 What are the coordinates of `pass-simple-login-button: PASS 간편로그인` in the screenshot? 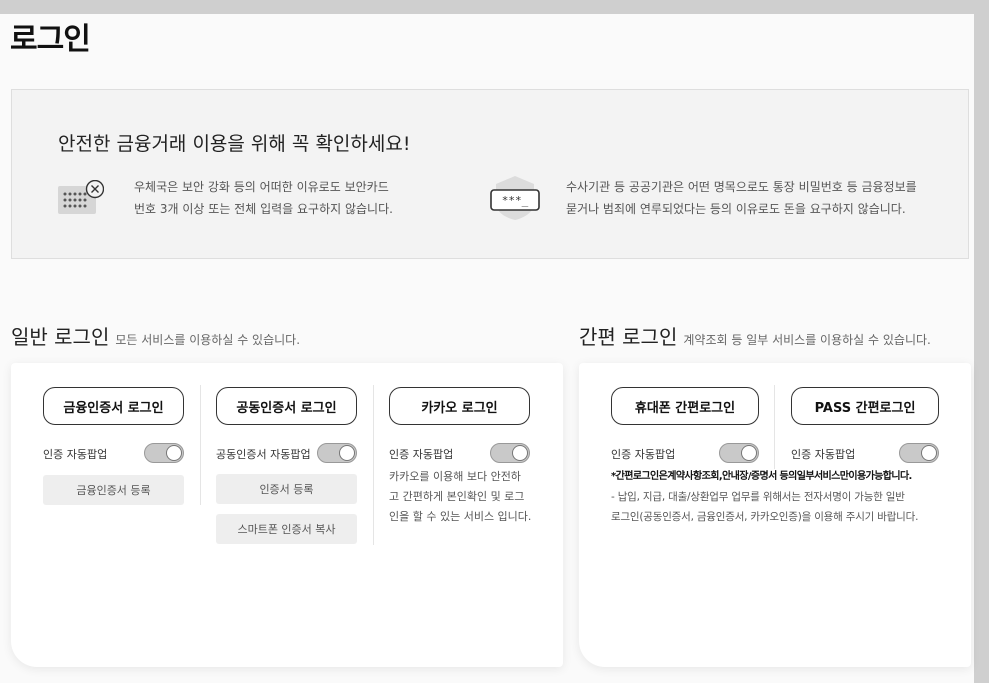 It's located at (865, 406).